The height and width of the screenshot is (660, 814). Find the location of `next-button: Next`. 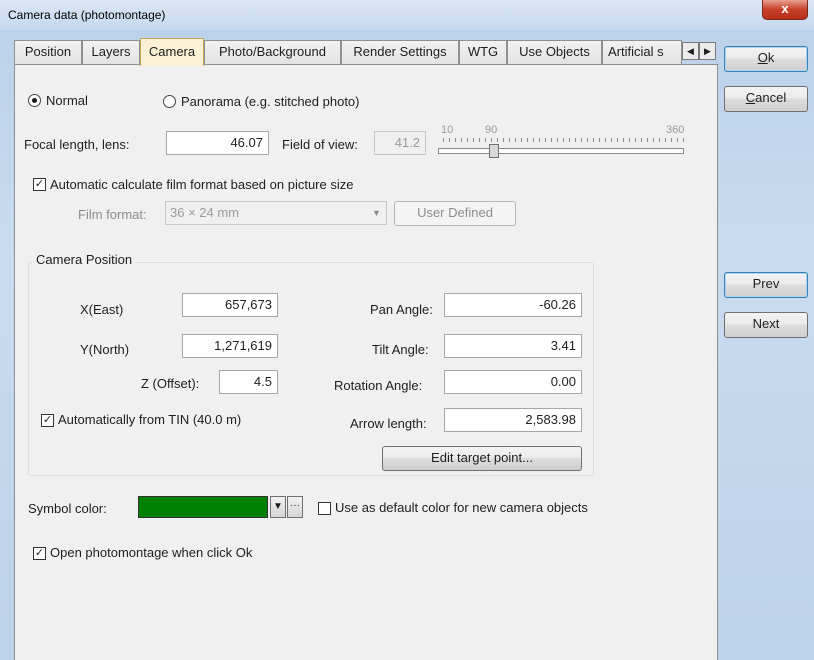

next-button: Next is located at coordinates (766, 325).